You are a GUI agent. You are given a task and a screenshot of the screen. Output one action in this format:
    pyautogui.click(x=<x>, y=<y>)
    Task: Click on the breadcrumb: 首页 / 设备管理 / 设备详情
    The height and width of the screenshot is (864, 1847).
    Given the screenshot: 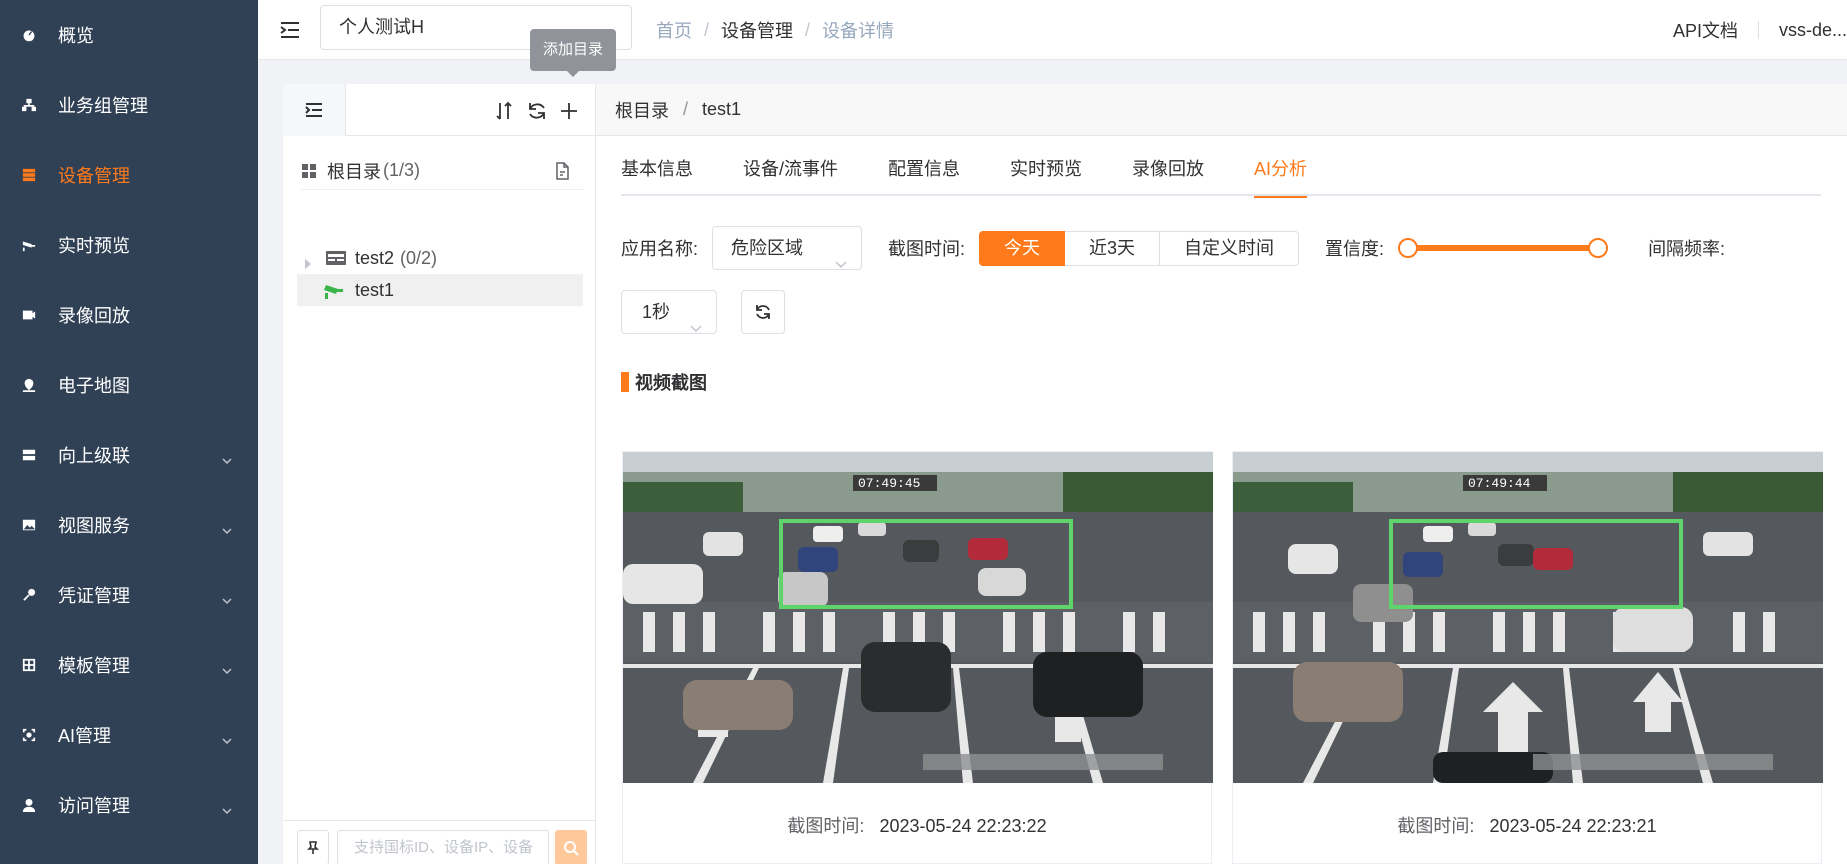 What is the action you would take?
    pyautogui.click(x=775, y=30)
    